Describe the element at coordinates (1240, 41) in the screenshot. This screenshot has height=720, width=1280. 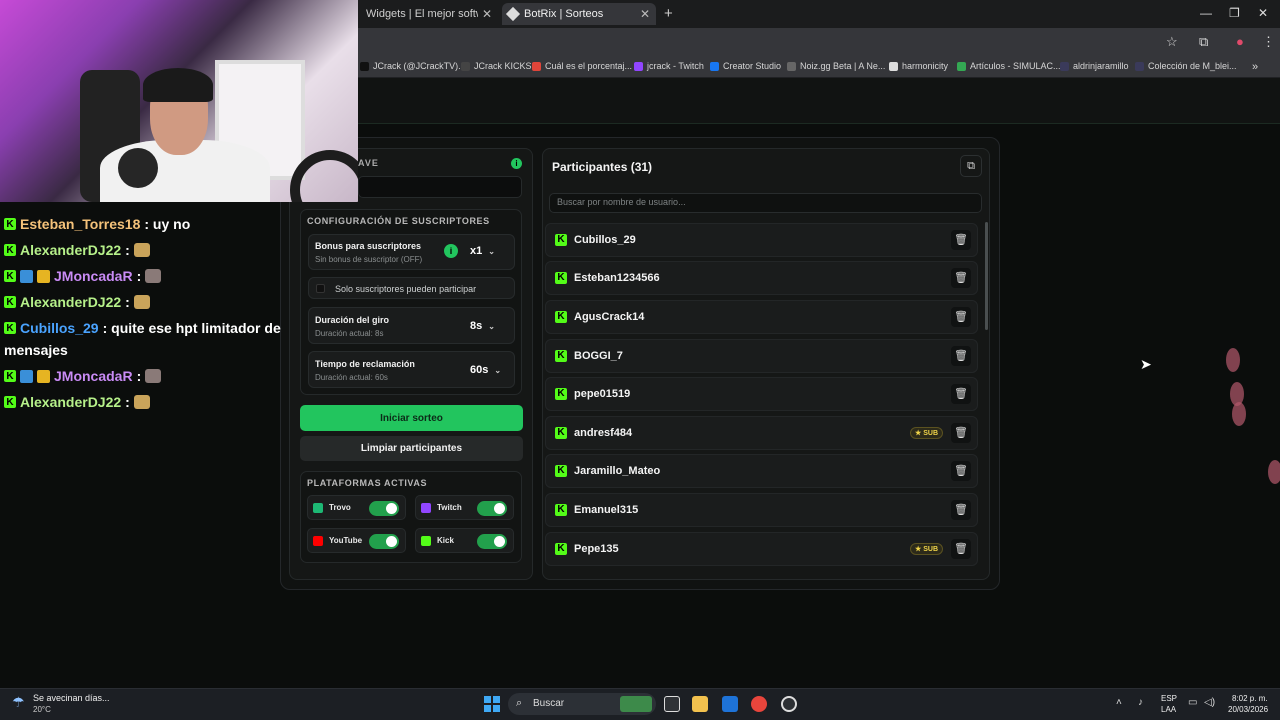
I see `profile-icon: ●` at that location.